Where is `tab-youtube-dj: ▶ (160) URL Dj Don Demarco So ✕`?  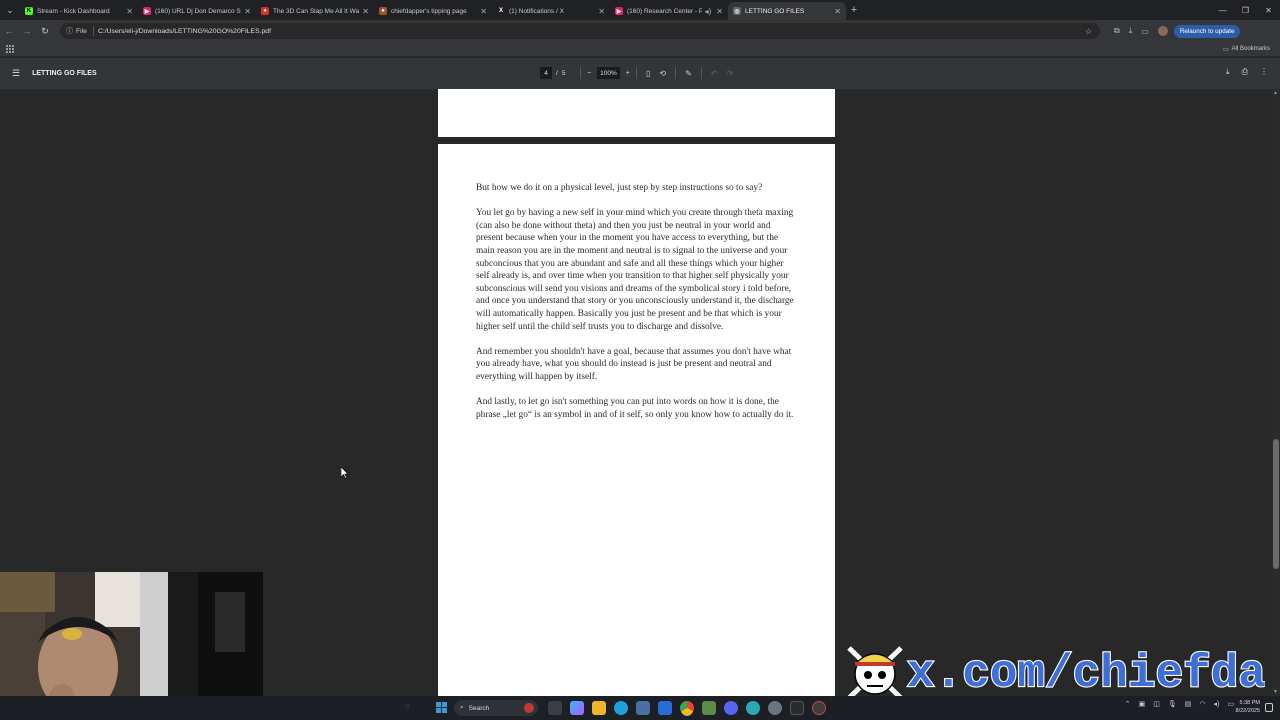
tab-youtube-dj: ▶ (160) URL Dj Don Demarco So ✕ is located at coordinates (197, 11).